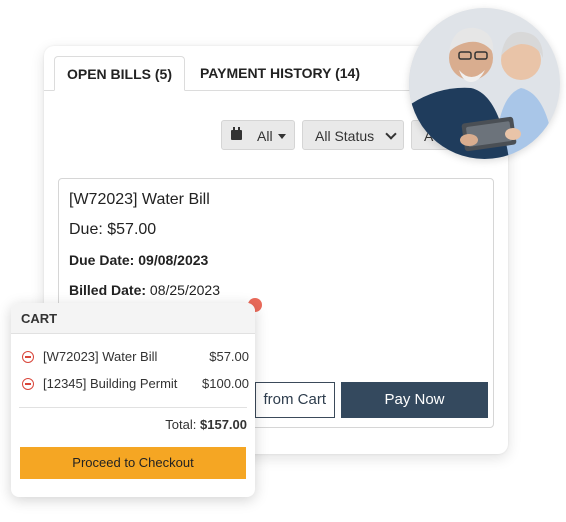 The height and width of the screenshot is (522, 566). What do you see at coordinates (184, 290) in the screenshot?
I see `billed-date-value: 08/25/2023` at bounding box center [184, 290].